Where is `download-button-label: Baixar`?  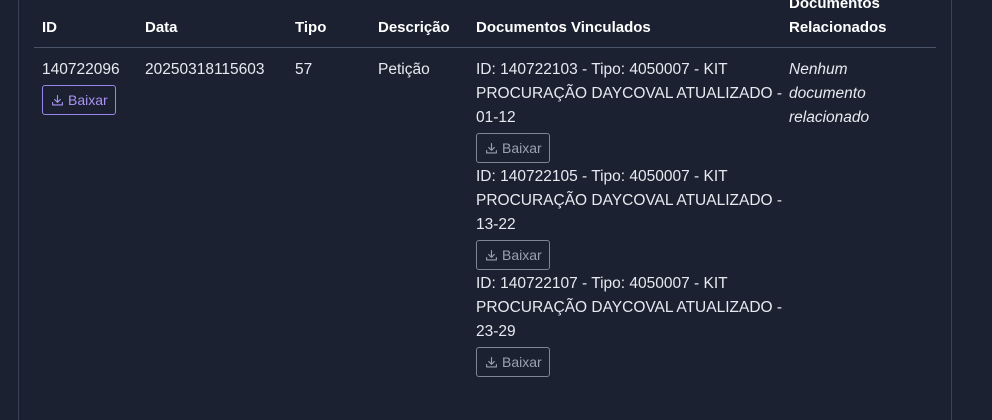
download-button-label: Baixar is located at coordinates (88, 100).